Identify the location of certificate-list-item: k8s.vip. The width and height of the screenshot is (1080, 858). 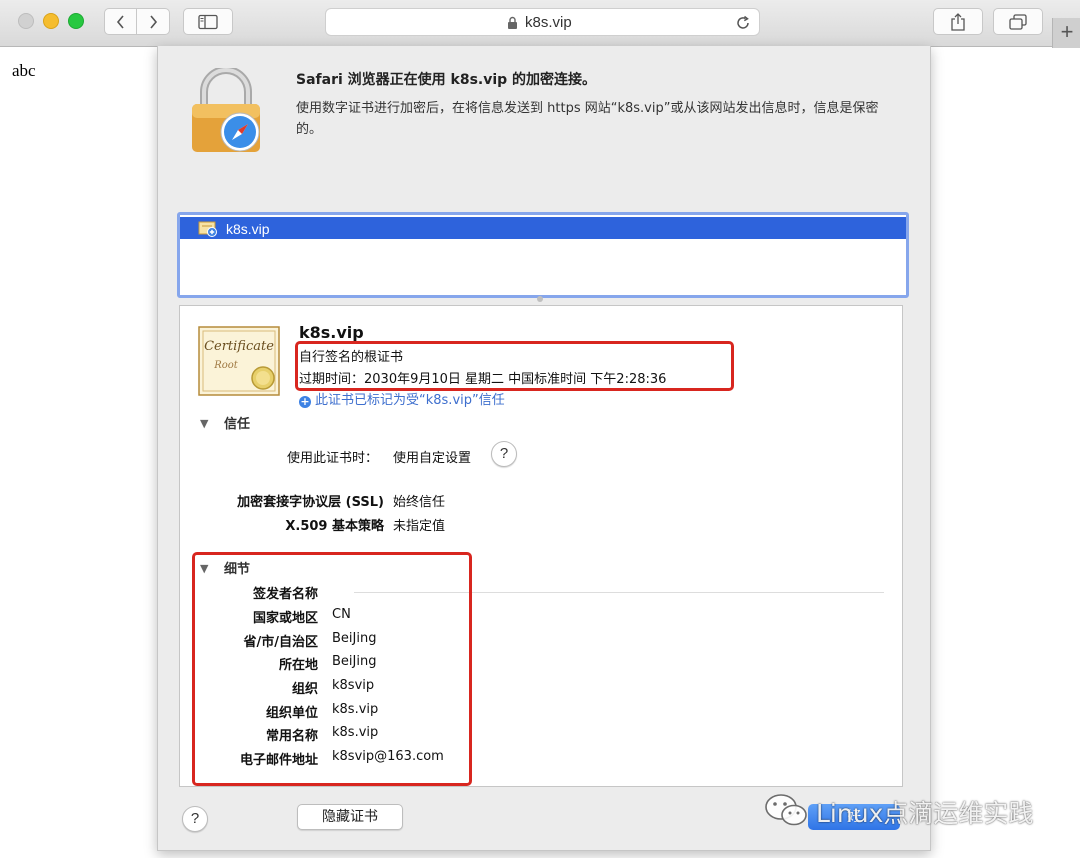
(543, 228).